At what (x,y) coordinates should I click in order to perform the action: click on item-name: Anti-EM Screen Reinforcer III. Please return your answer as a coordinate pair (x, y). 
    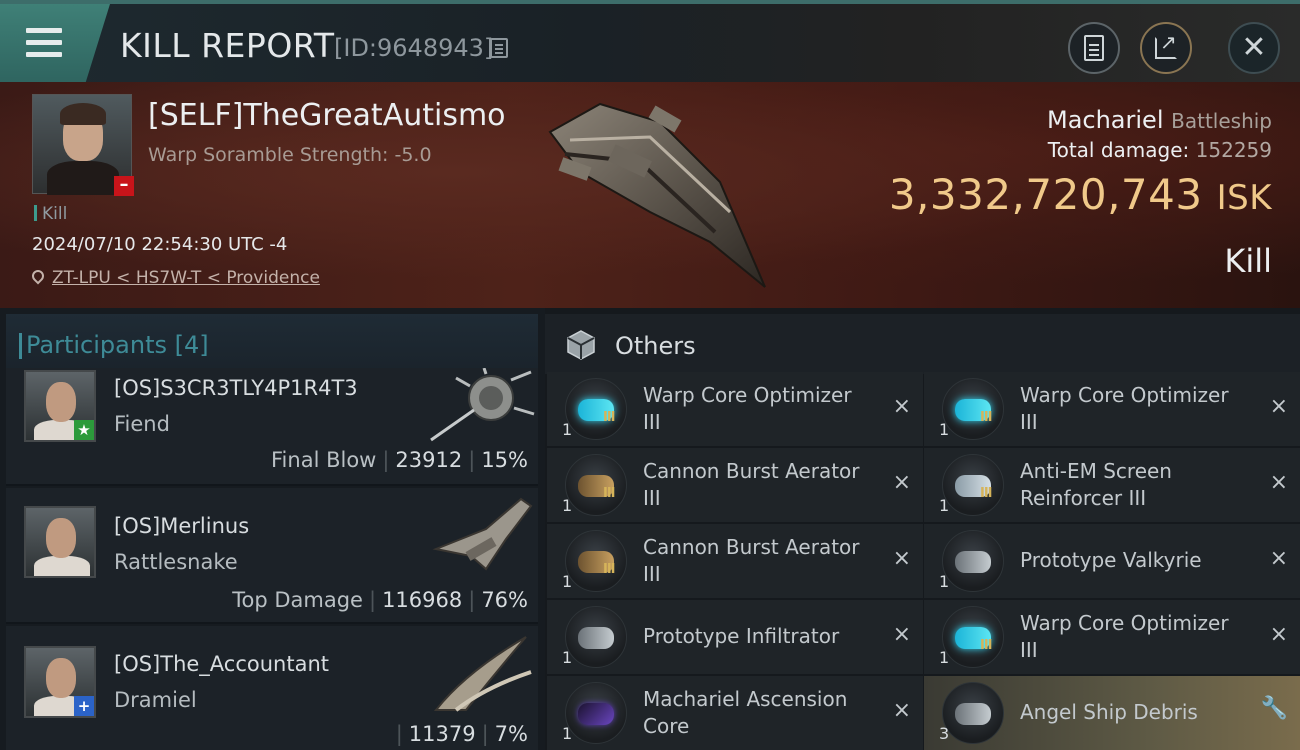
    Looking at the image, I should click on (1096, 484).